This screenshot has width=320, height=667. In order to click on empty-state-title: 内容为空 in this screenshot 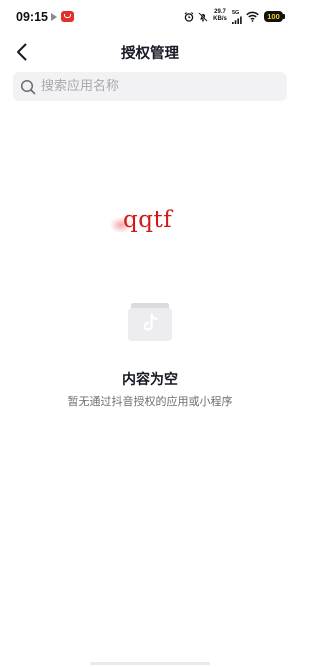, I will do `click(150, 380)`.